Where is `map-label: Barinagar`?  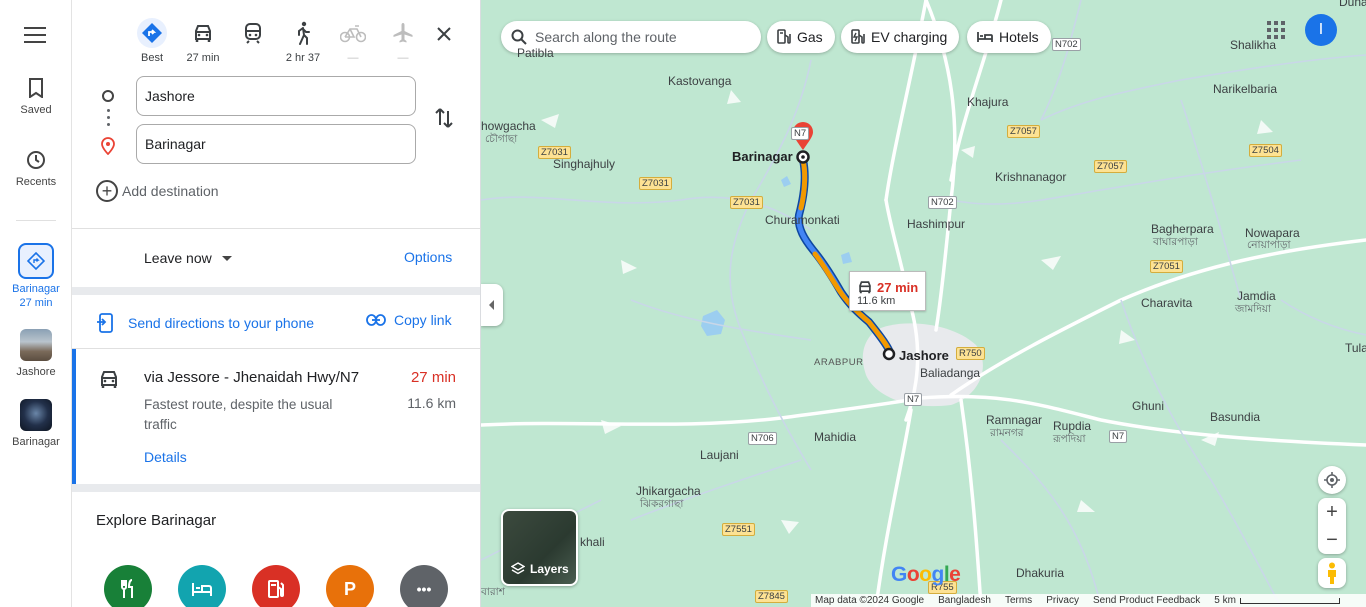
map-label: Barinagar is located at coordinates (762, 156).